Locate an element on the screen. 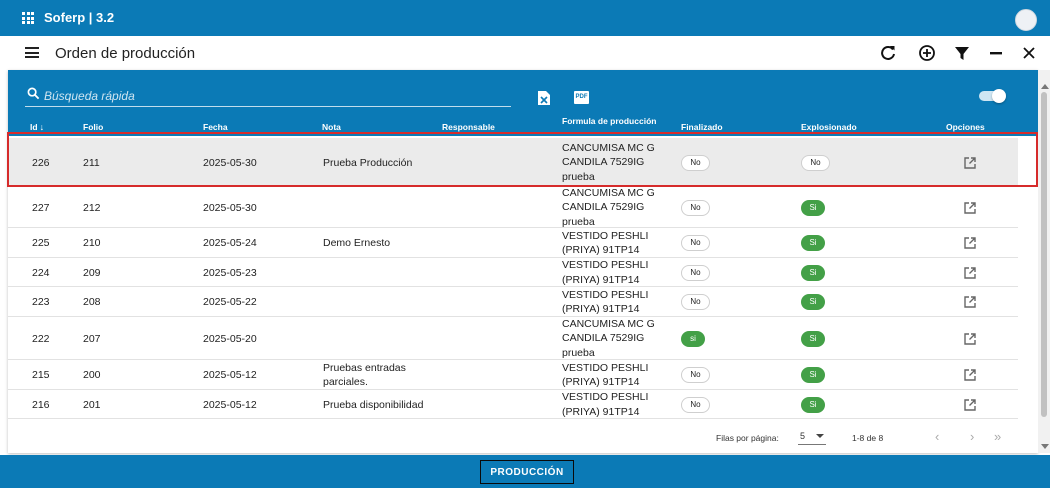 Image resolution: width=1050 pixels, height=488 pixels. cell-id: 227 is located at coordinates (41, 207).